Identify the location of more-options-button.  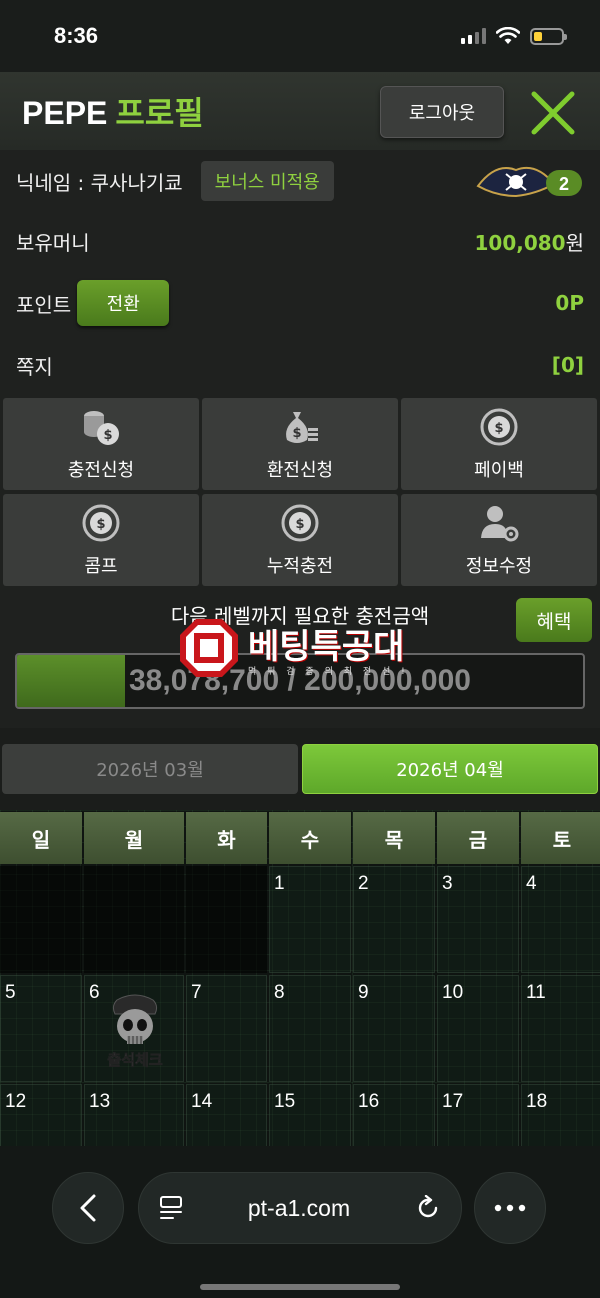
(510, 1208).